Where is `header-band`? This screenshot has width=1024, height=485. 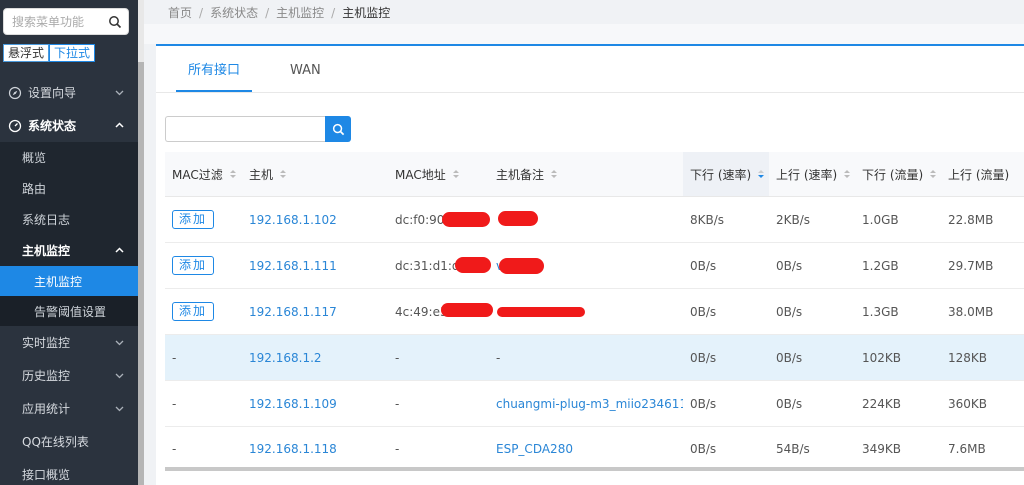 header-band is located at coordinates (584, 34).